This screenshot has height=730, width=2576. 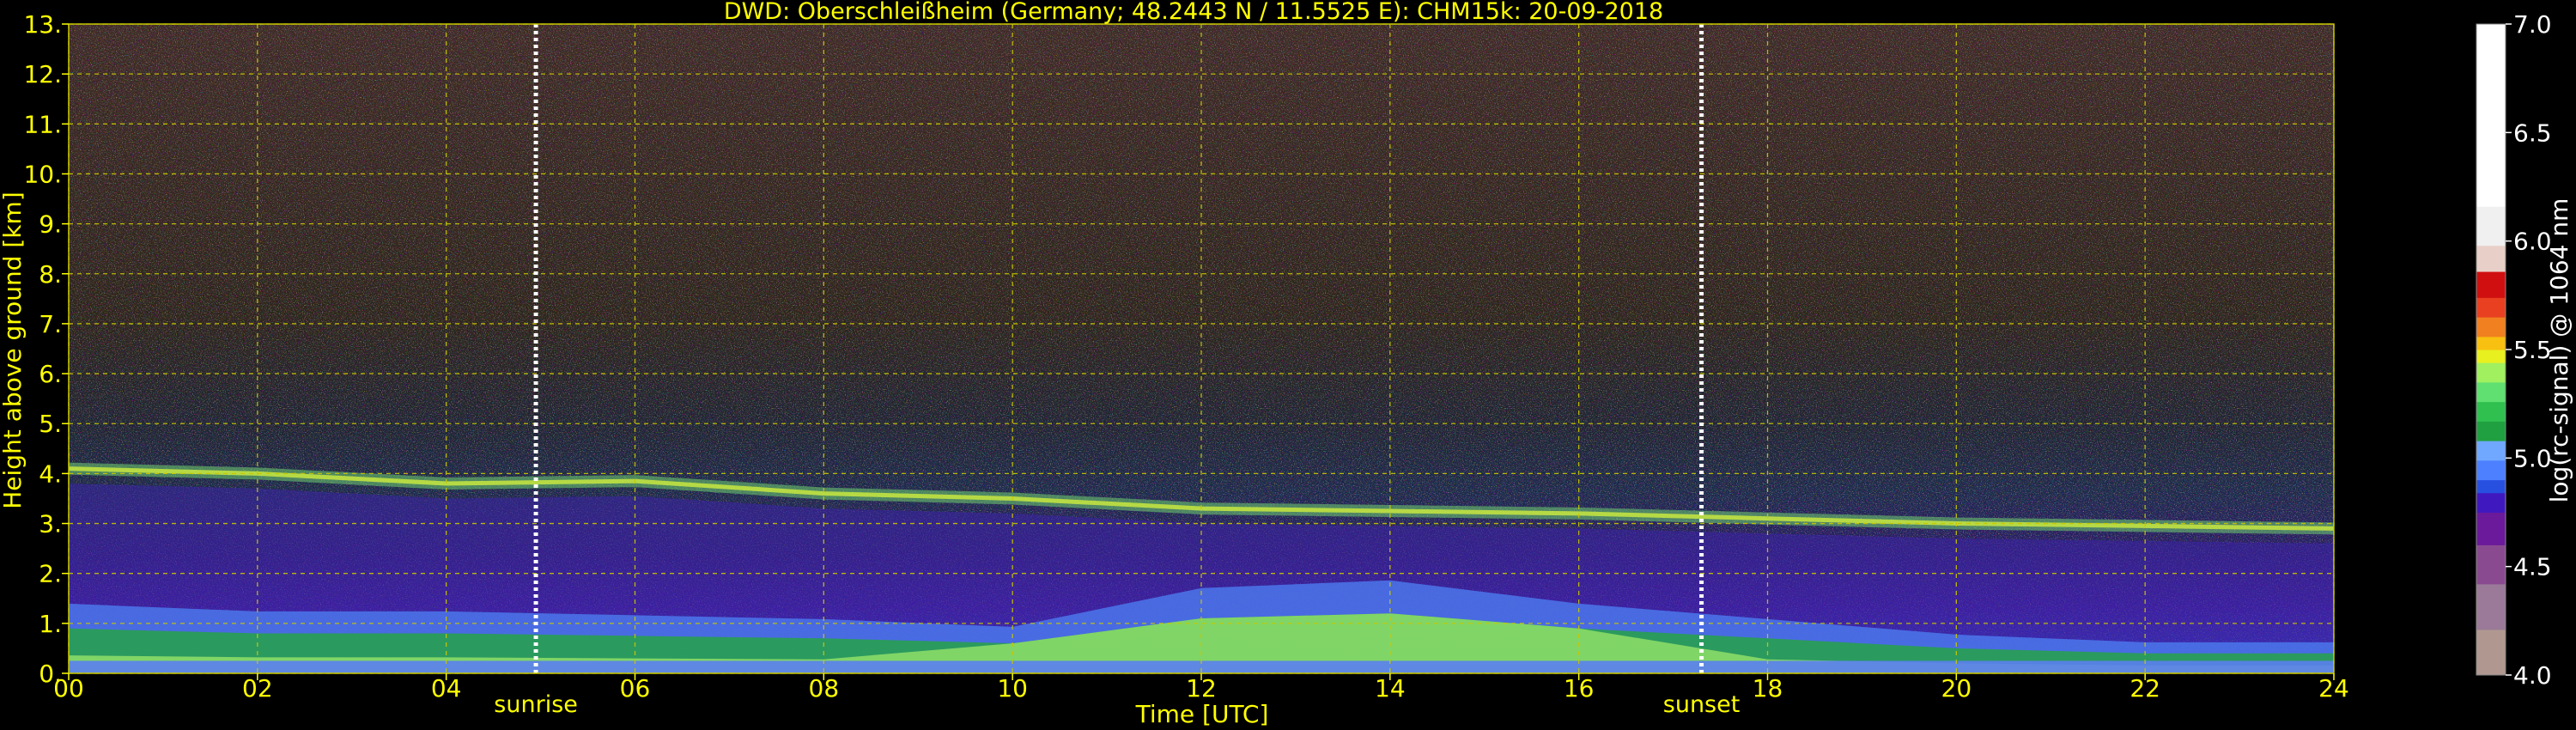 What do you see at coordinates (2532, 567) in the screenshot?
I see `colorbar-tick-label: 4.5` at bounding box center [2532, 567].